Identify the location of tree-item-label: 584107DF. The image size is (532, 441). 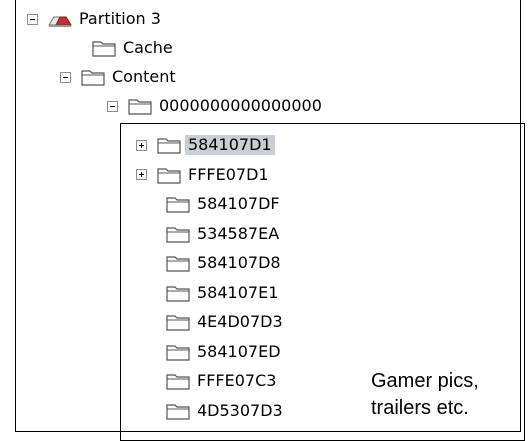
(238, 203).